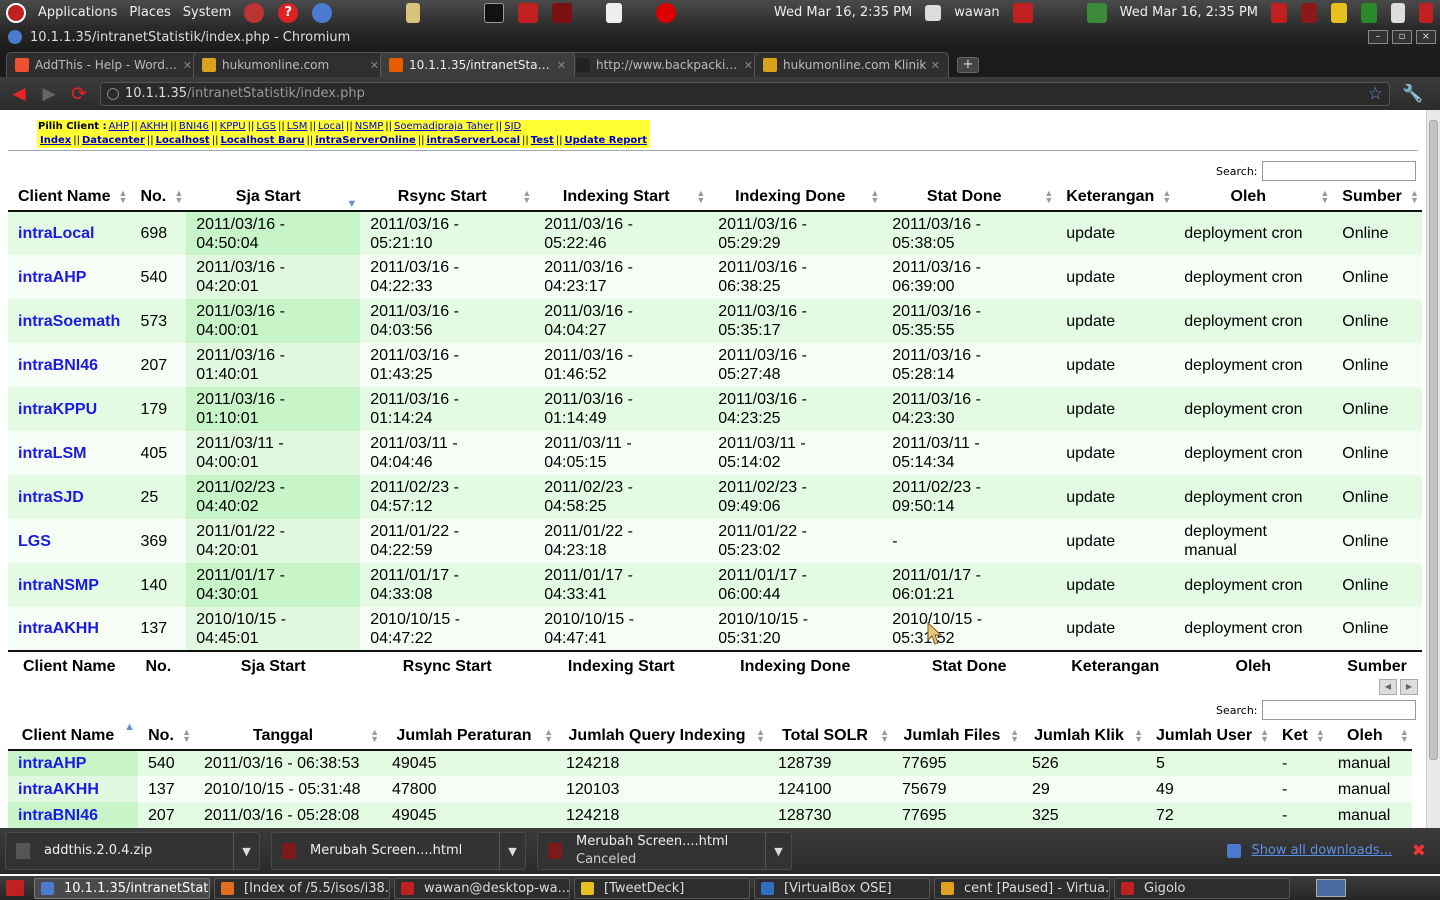 This screenshot has width=1440, height=900. I want to click on close-download-shelf-icon: ✖, so click(1419, 851).